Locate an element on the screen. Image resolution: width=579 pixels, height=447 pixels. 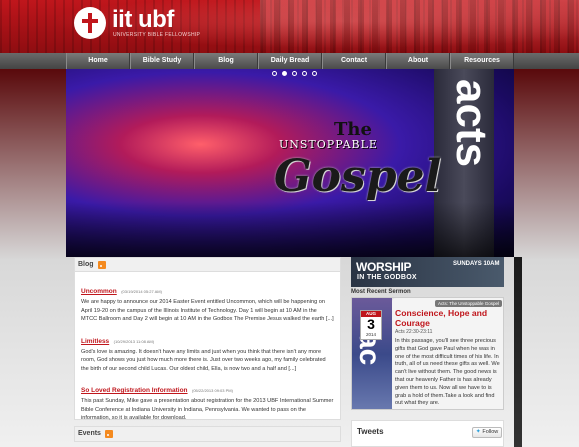
worship-title: WORSHIP is located at coordinates (384, 267).